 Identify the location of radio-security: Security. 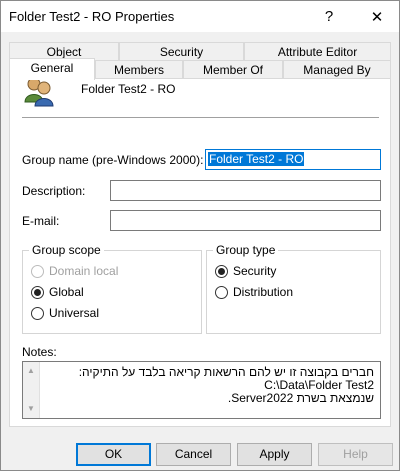
(245, 271).